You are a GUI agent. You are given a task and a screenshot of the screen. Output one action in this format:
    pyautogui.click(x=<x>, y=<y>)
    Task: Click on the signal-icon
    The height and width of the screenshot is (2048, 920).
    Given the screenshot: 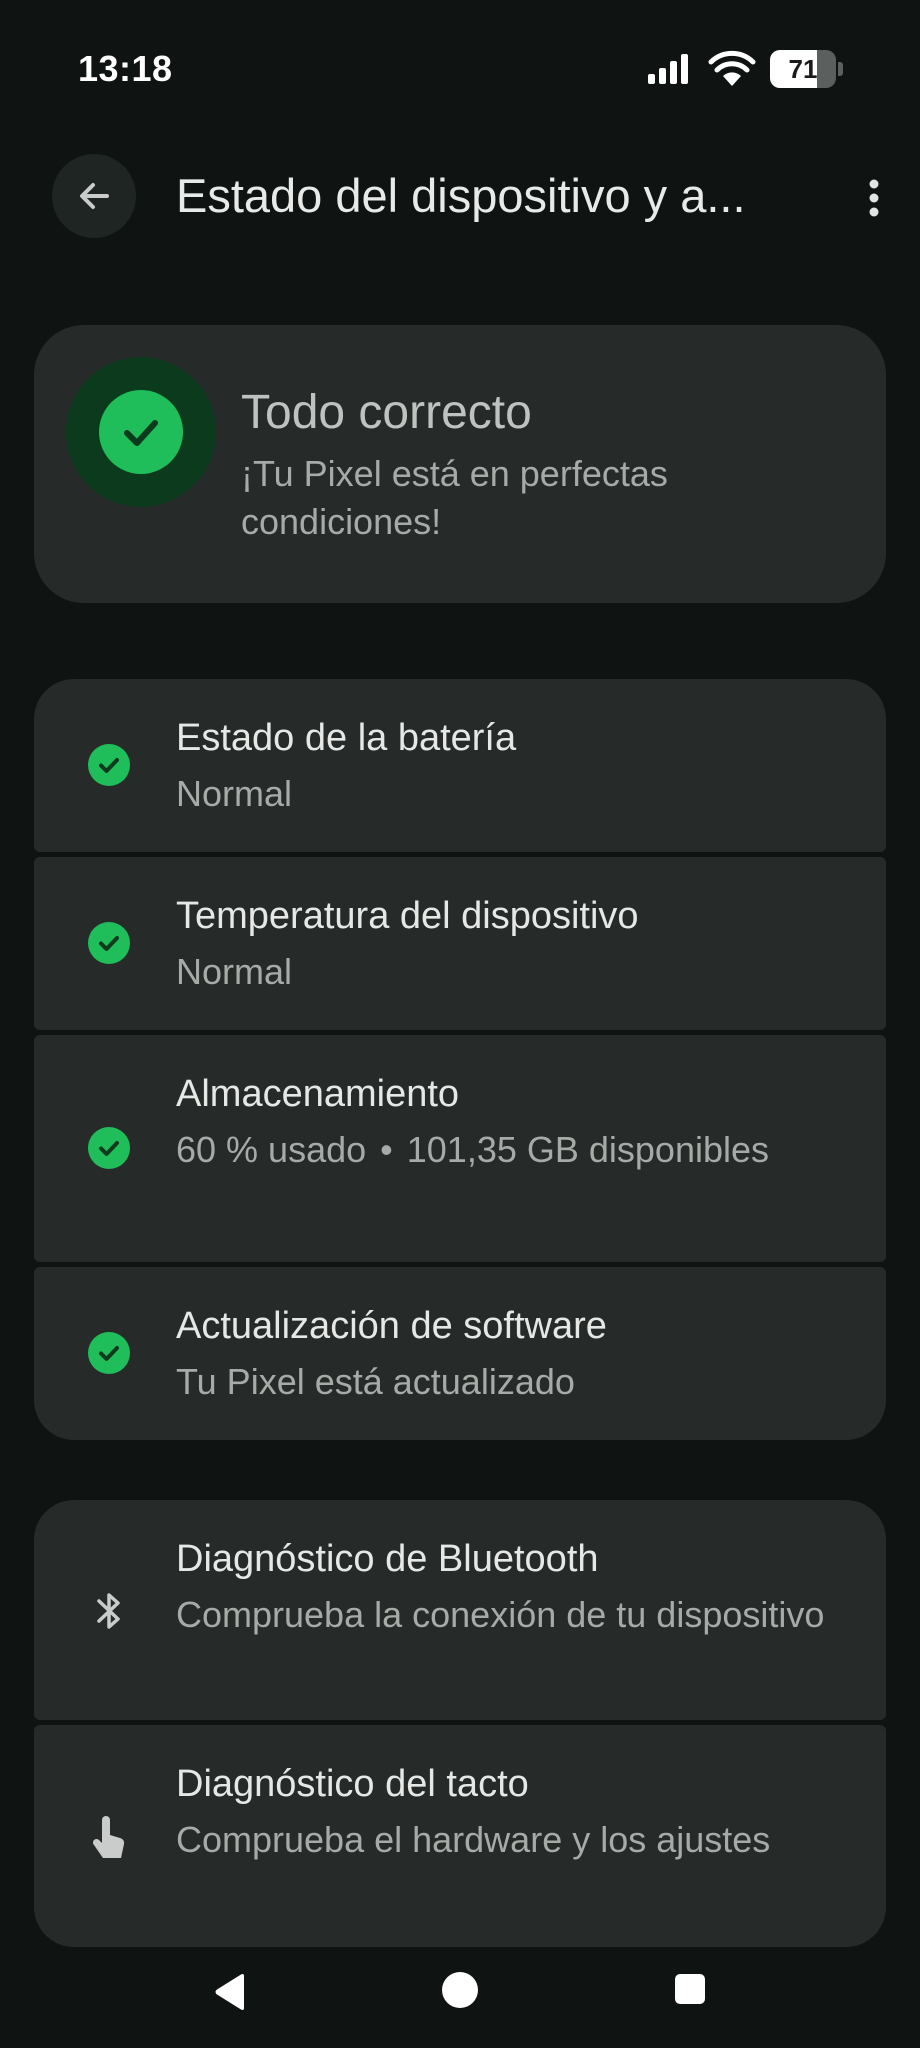 What is the action you would take?
    pyautogui.click(x=668, y=69)
    